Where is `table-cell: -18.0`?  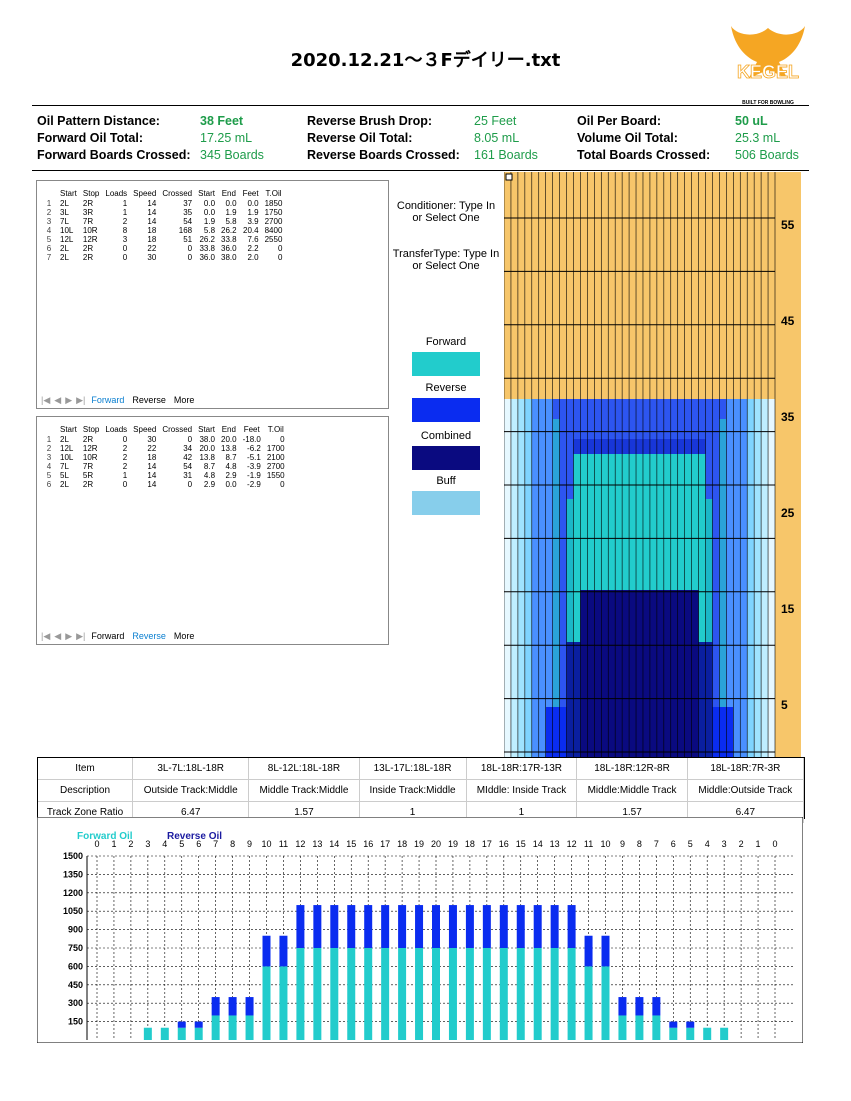 table-cell: -18.0 is located at coordinates (252, 439).